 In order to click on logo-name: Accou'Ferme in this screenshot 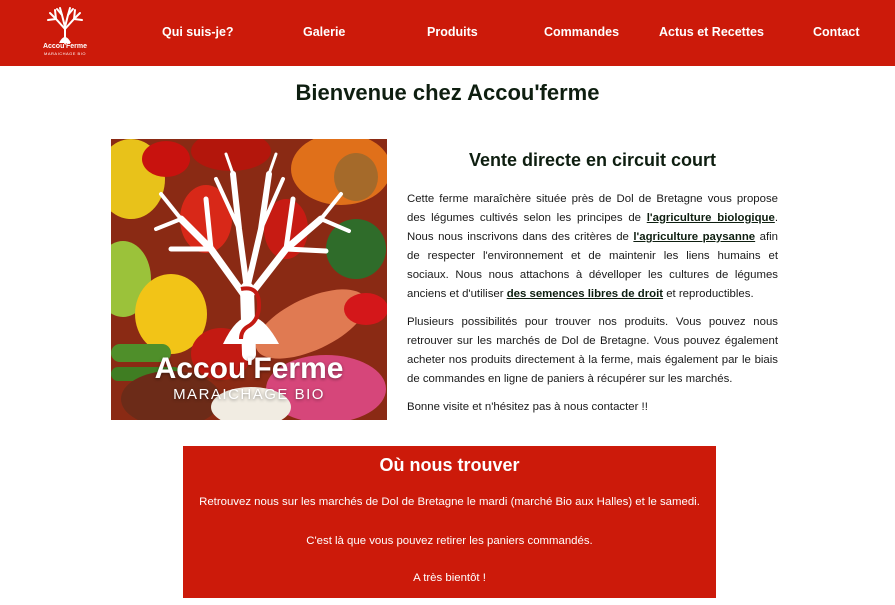, I will do `click(65, 46)`.